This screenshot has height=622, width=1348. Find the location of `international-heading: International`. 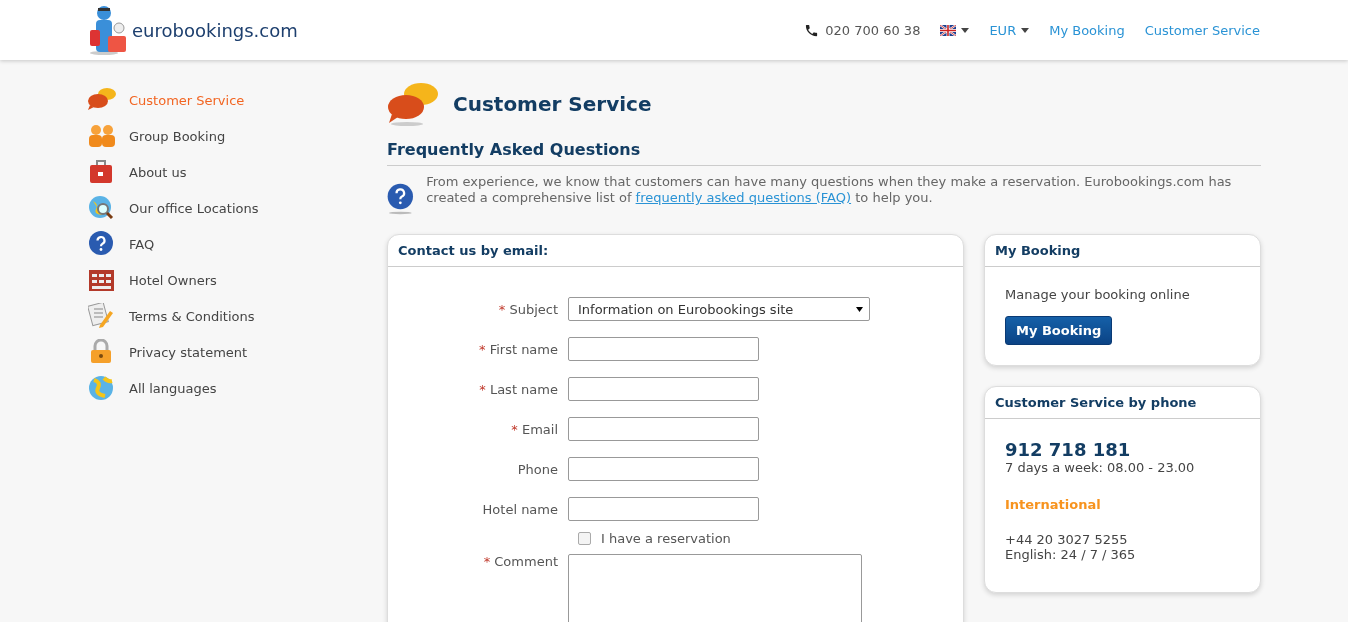

international-heading: International is located at coordinates (1053, 504).